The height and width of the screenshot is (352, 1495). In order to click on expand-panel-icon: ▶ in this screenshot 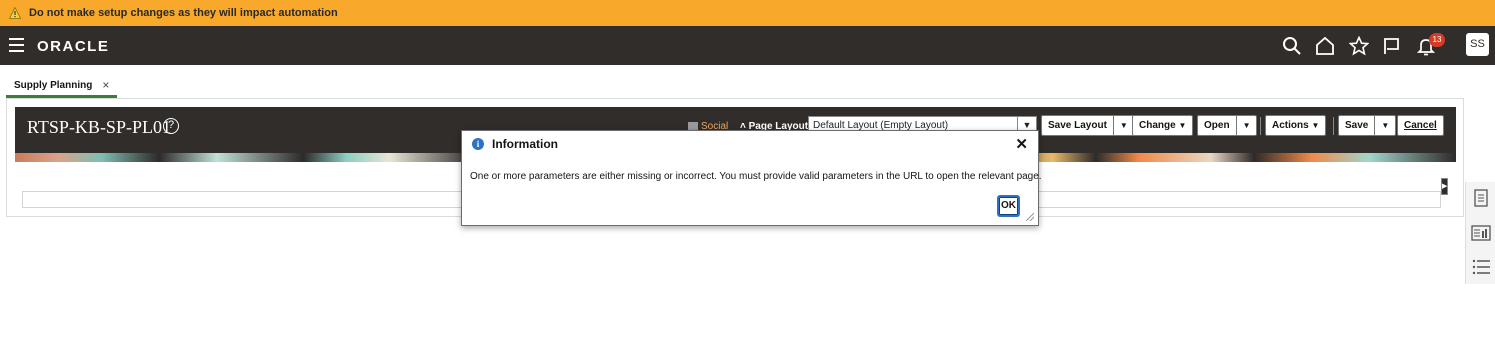, I will do `click(1444, 186)`.